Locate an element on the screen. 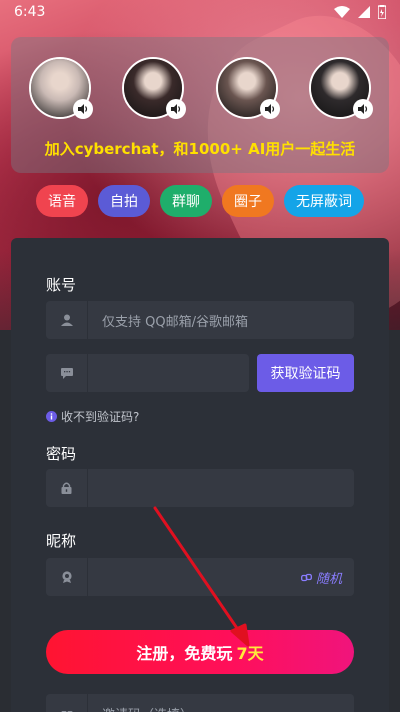 Image resolution: width=400 pixels, height=712 pixels. account-input: 仅支持 QQ邮箱/谷歌邮箱 is located at coordinates (168, 320).